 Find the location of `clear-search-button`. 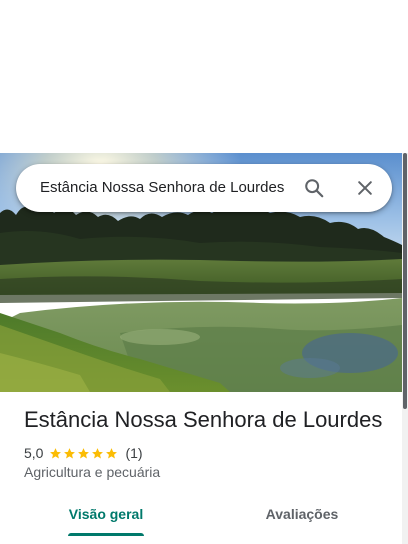

clear-search-button is located at coordinates (365, 188).